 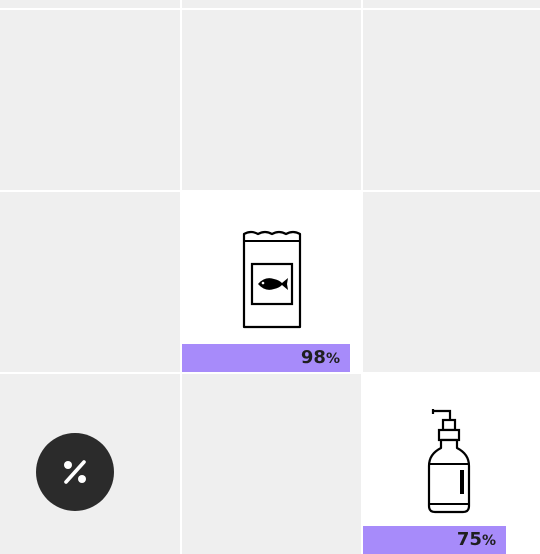 What do you see at coordinates (266, 358) in the screenshot?
I see `progress-bar-food: 98%` at bounding box center [266, 358].